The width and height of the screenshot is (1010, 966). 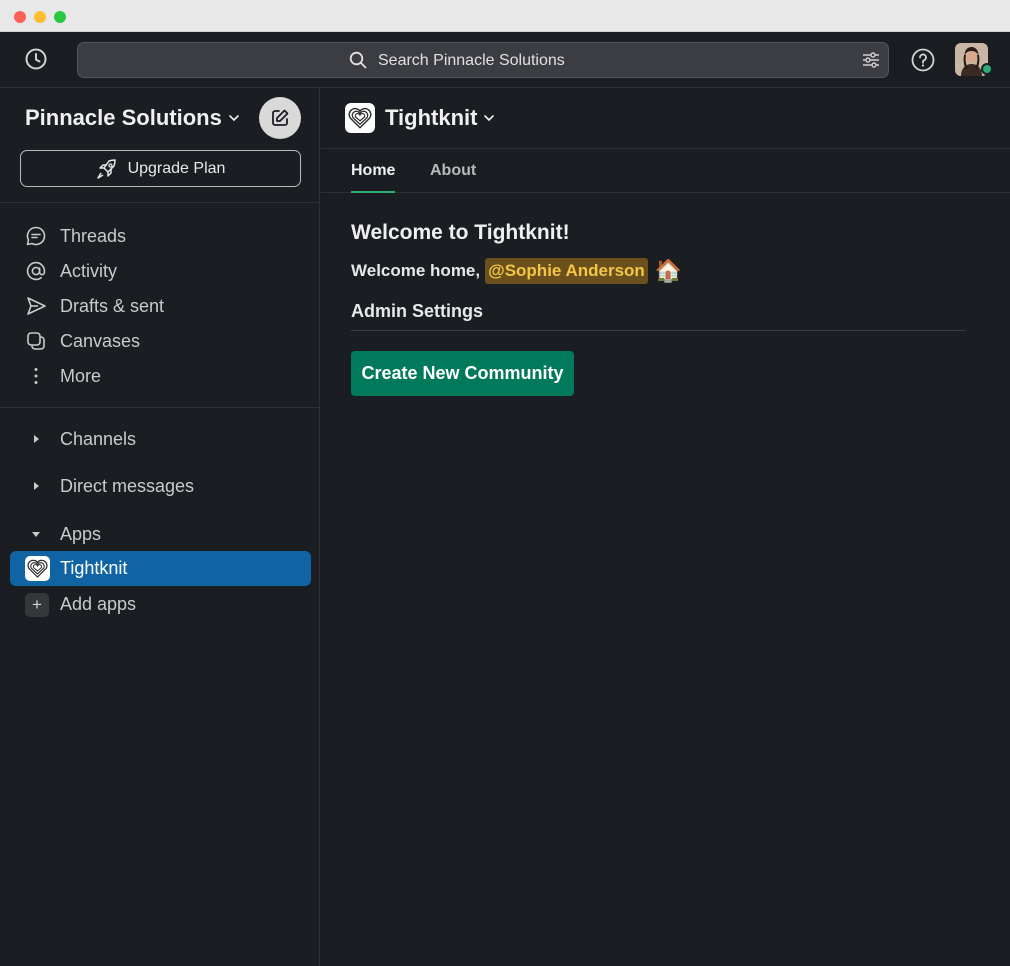 I want to click on app-label: Tightknit, so click(x=94, y=568).